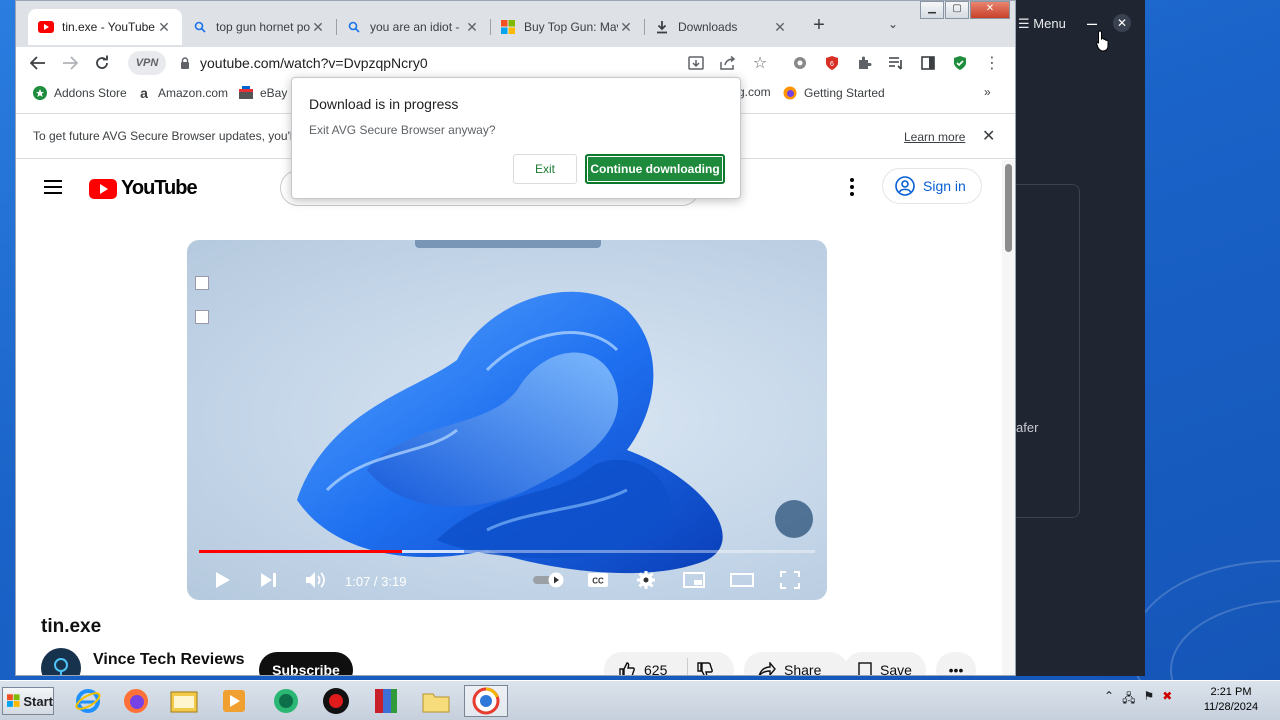 This screenshot has height=720, width=1280. I want to click on action-center-flag-icon: ⚑, so click(1148, 699).